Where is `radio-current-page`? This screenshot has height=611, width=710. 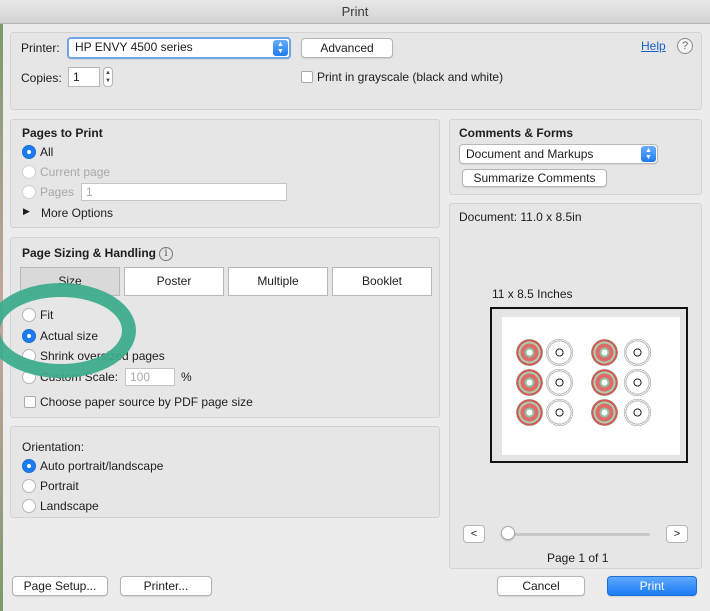 radio-current-page is located at coordinates (29, 172).